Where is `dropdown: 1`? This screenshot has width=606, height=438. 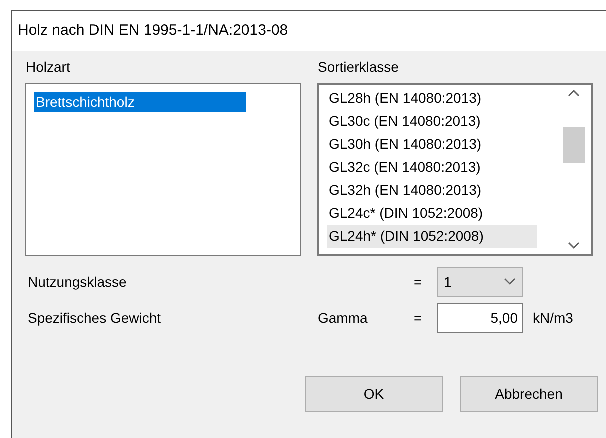
dropdown: 1 is located at coordinates (480, 282).